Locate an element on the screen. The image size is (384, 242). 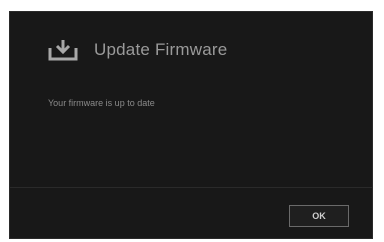
ok-button: OK is located at coordinates (319, 216).